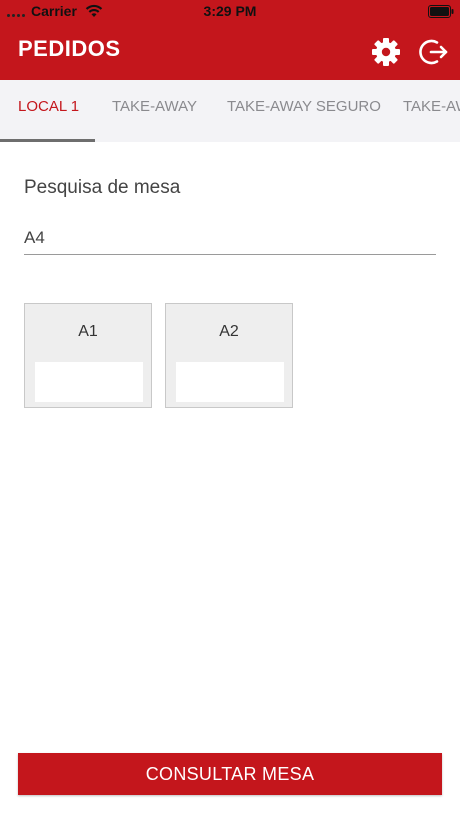 Image resolution: width=460 pixels, height=818 pixels. I want to click on nav-bar: PEDIDOS, so click(230, 52).